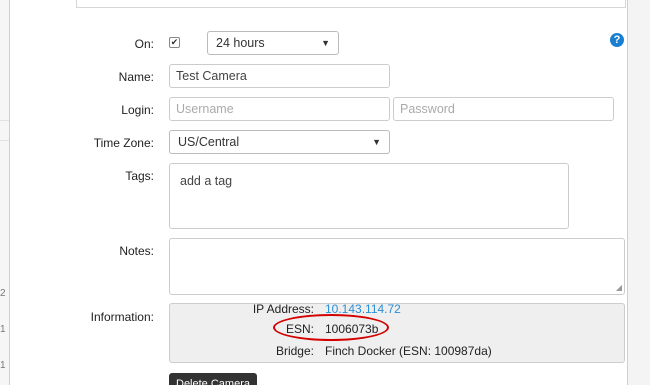 The image size is (650, 385). Describe the element at coordinates (139, 176) in the screenshot. I see `tags-label: Tags:` at that location.